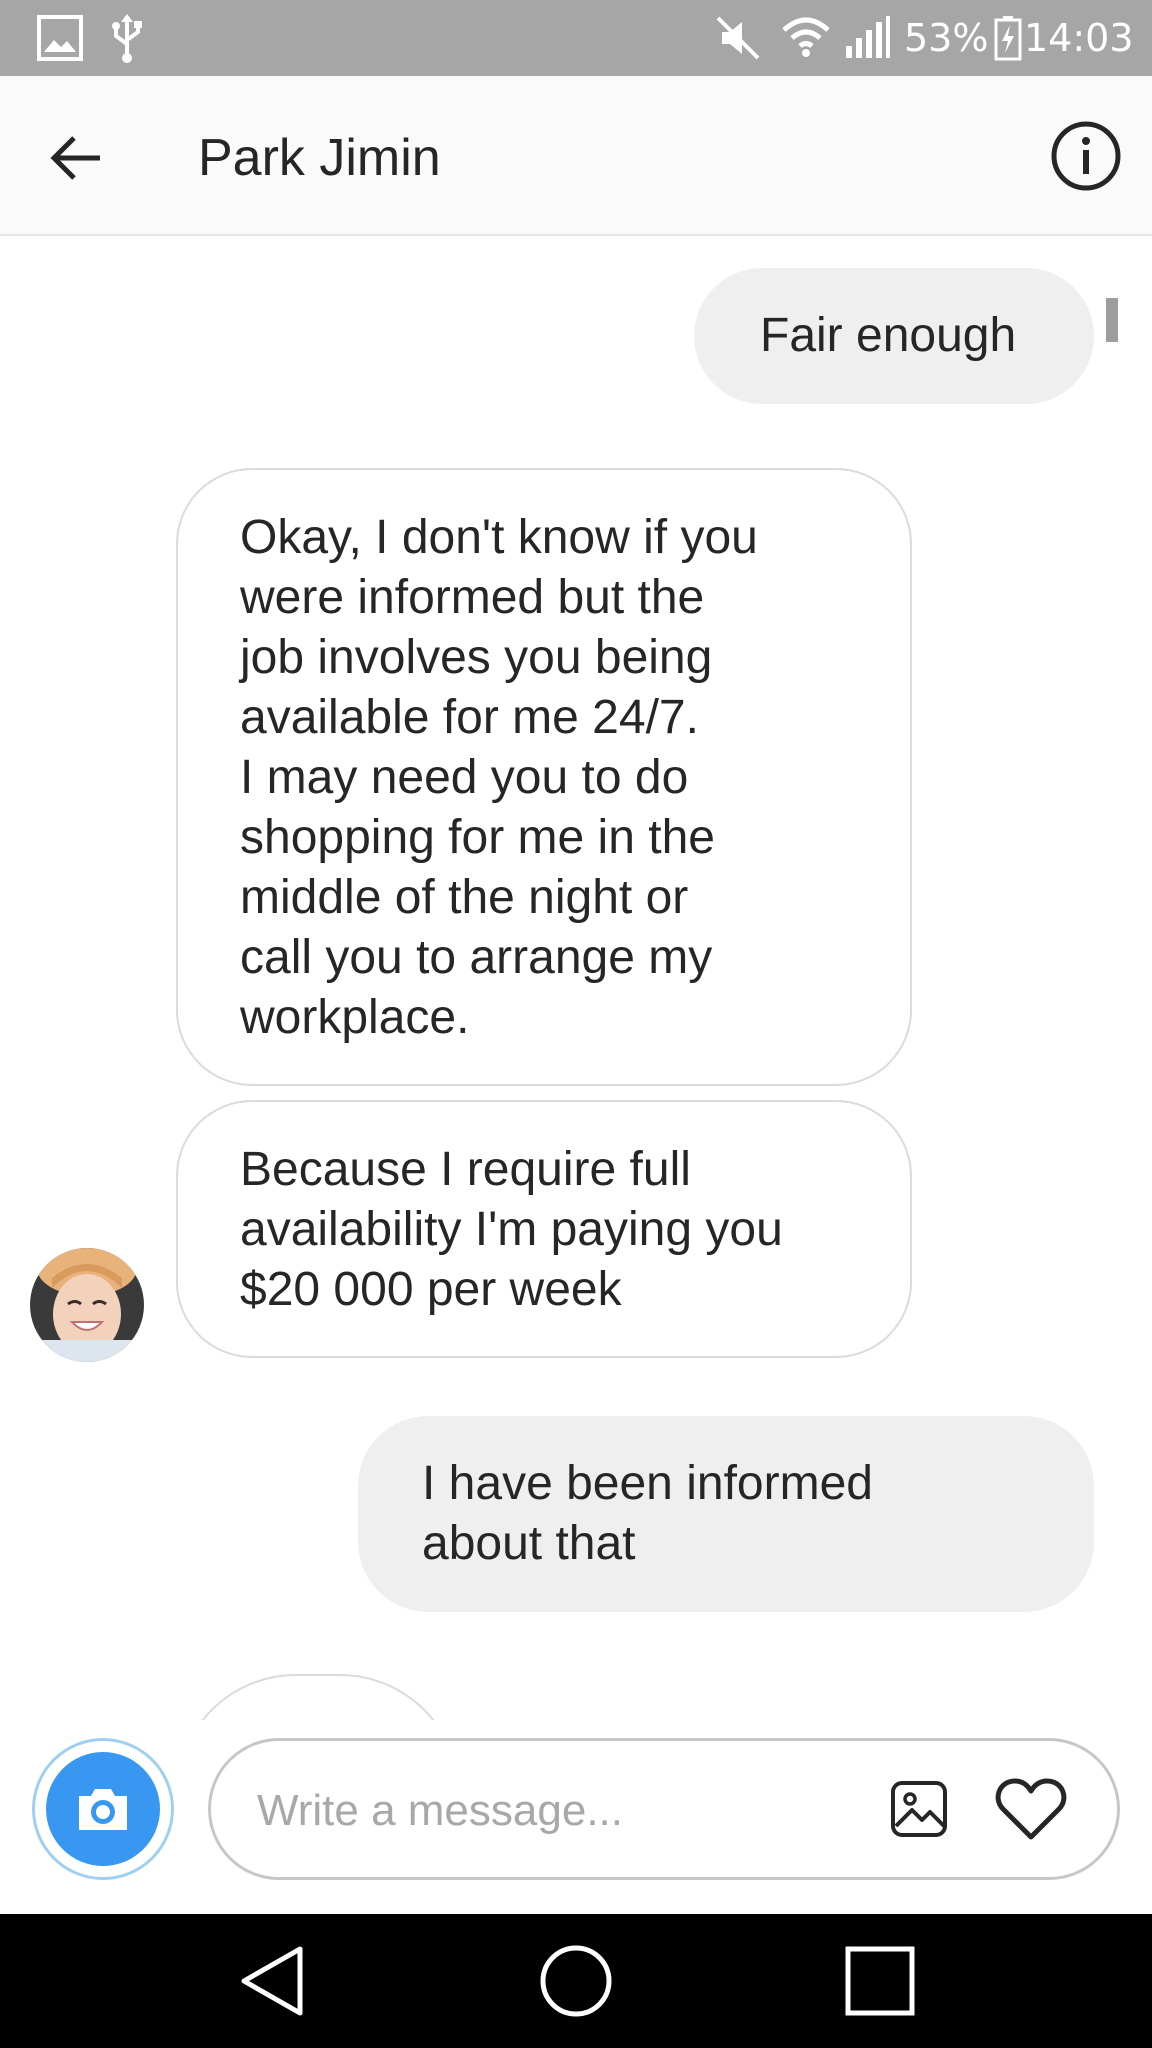 The image size is (1152, 2048). I want to click on signal-icon, so click(868, 38).